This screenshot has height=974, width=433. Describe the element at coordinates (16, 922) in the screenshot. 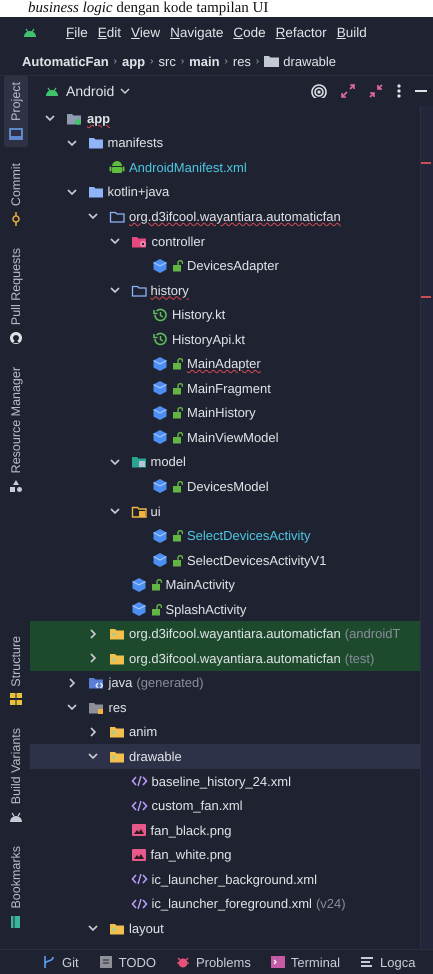

I see `bookmarks-icon` at that location.